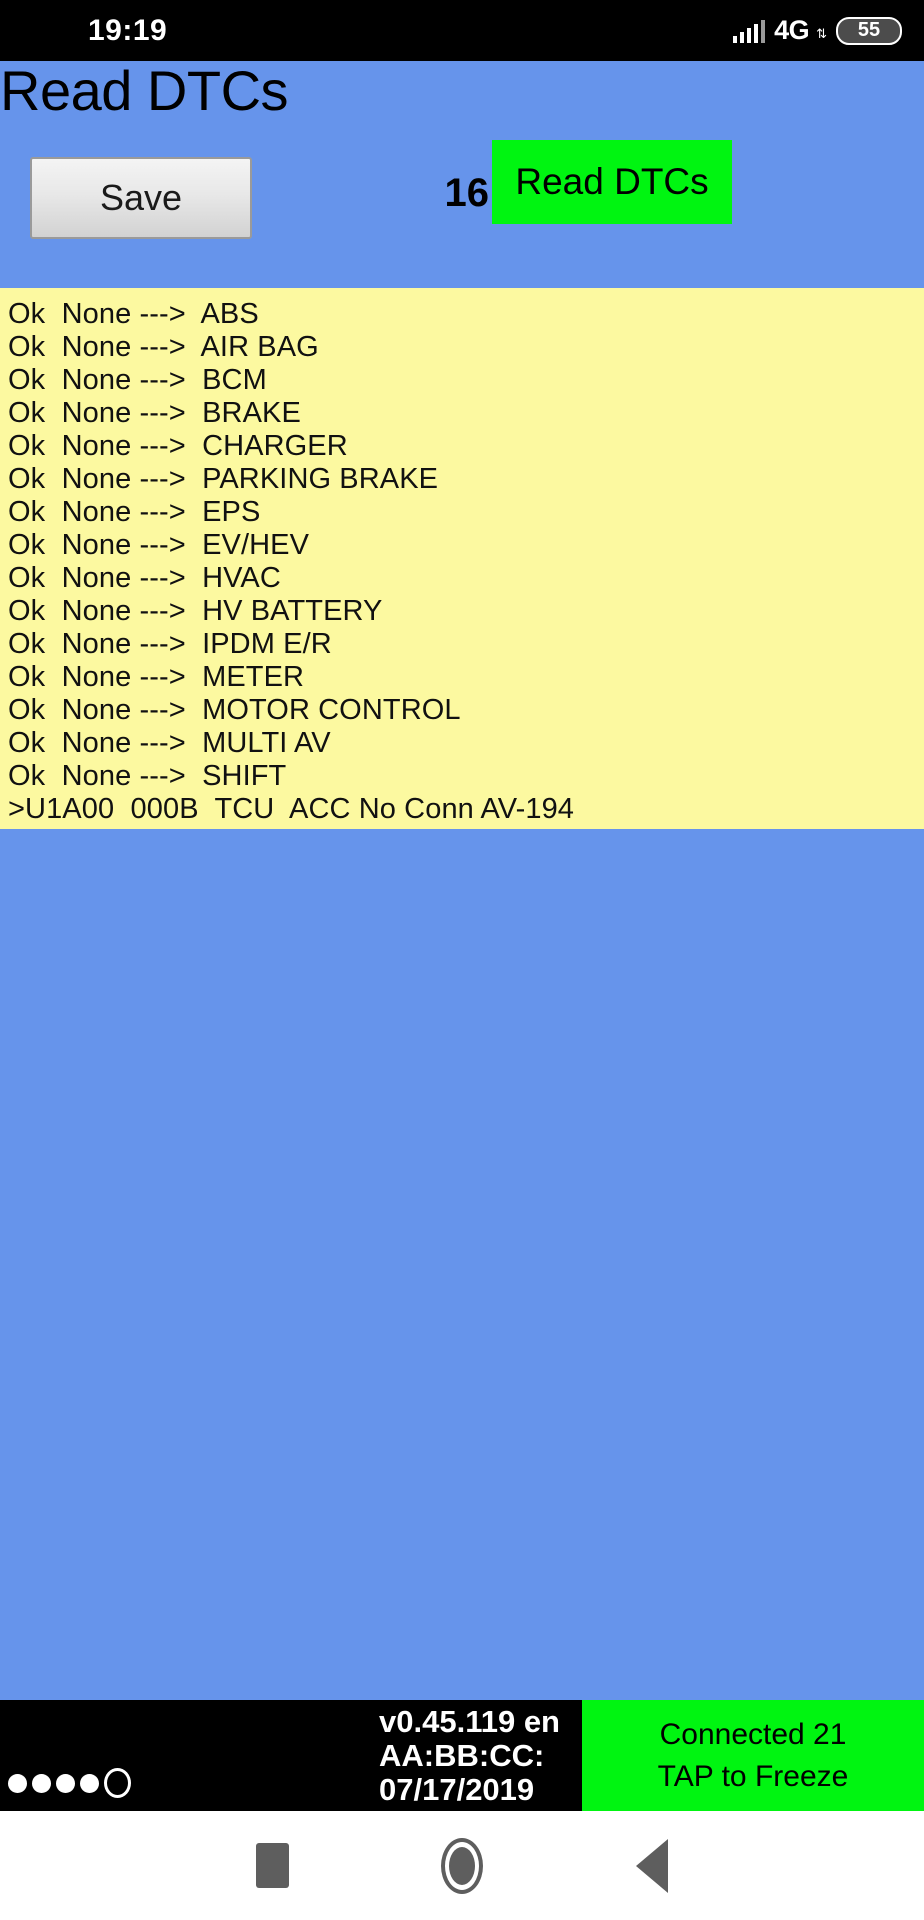 The height and width of the screenshot is (1920, 924). Describe the element at coordinates (466, 380) in the screenshot. I see `list-item: Ok None ---> BCM` at that location.